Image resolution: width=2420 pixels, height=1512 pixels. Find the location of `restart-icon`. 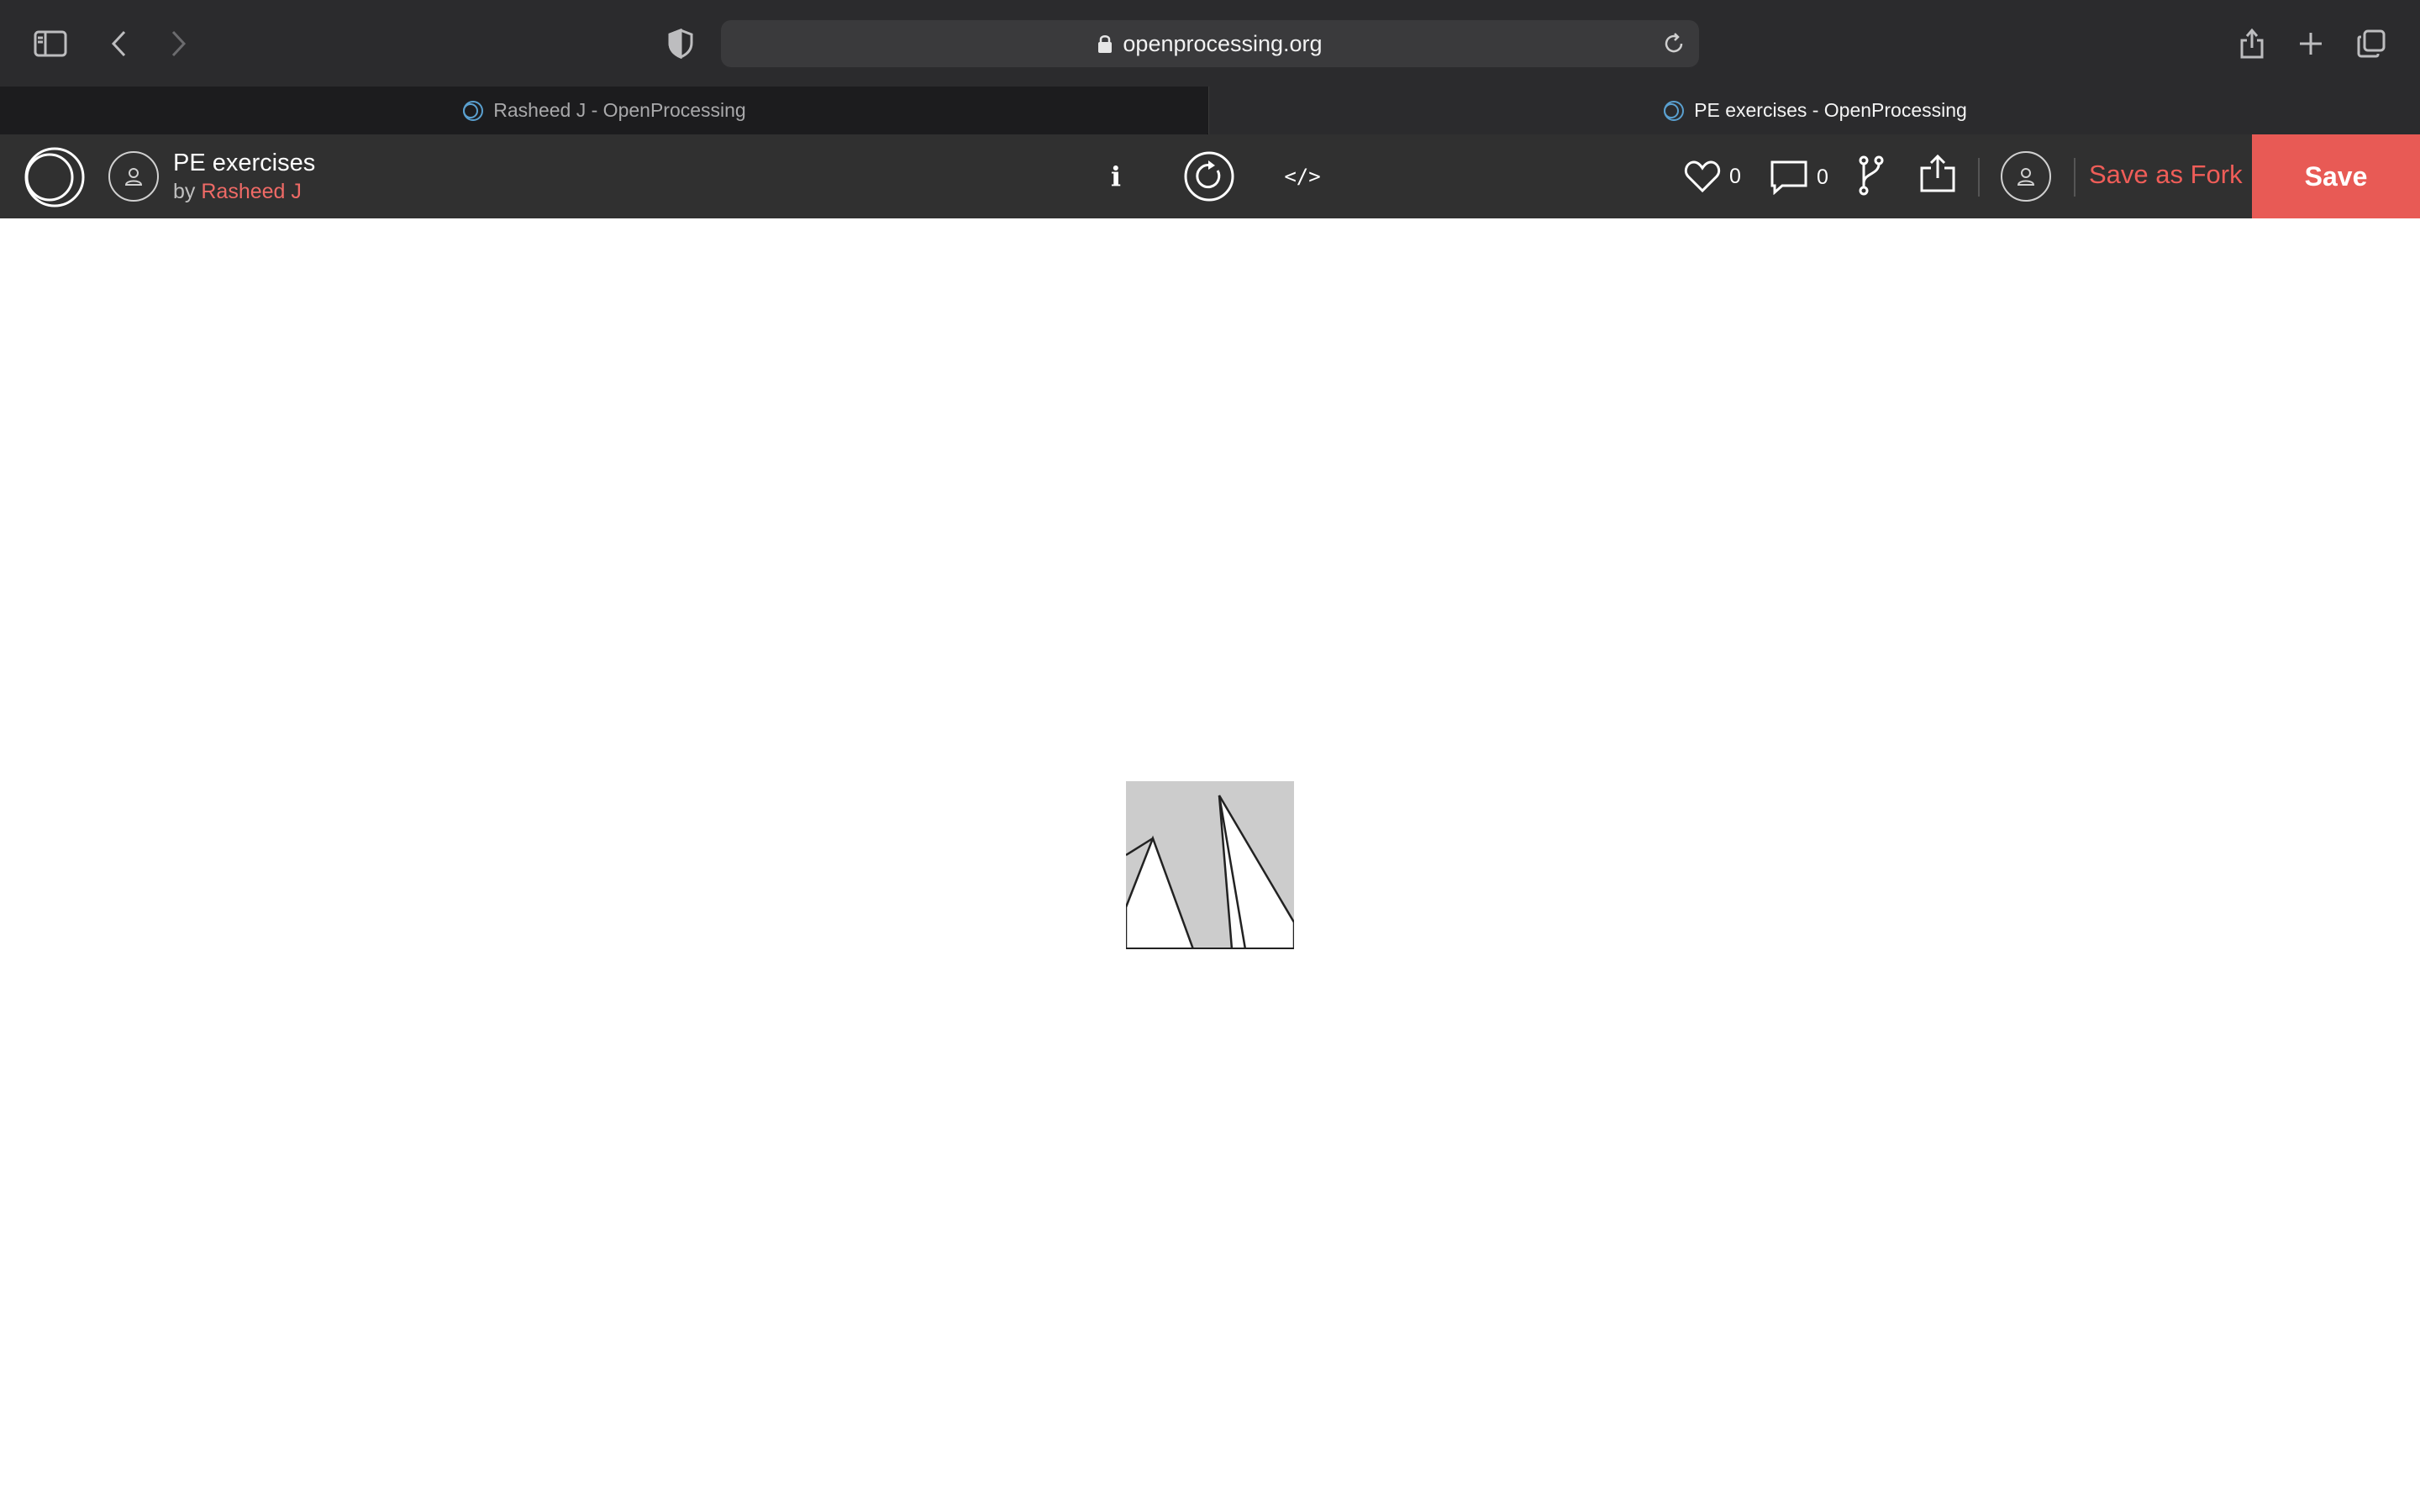

restart-icon is located at coordinates (1209, 176).